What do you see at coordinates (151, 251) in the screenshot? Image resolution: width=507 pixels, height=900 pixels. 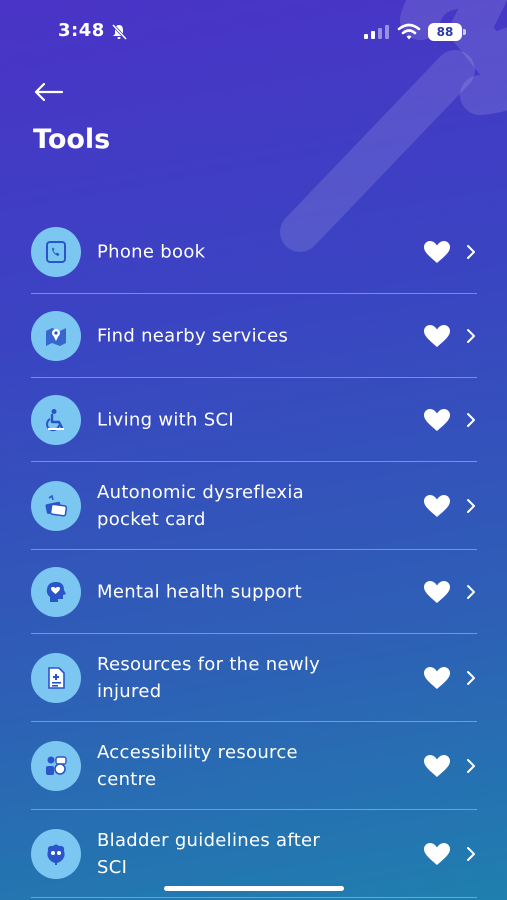 I see `tool-label: Phone book` at bounding box center [151, 251].